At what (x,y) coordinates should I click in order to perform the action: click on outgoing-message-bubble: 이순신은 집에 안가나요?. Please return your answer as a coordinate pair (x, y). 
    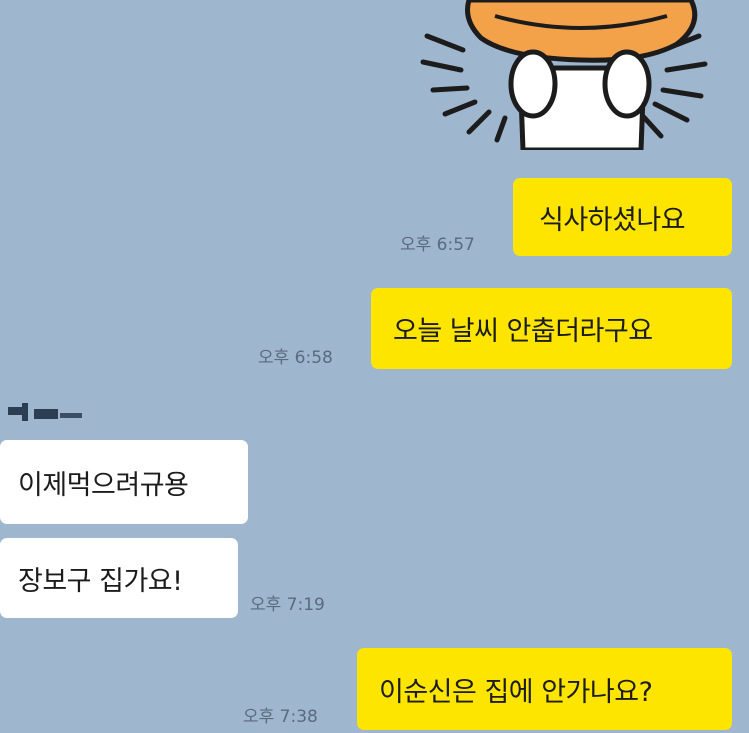
    Looking at the image, I should click on (544, 689).